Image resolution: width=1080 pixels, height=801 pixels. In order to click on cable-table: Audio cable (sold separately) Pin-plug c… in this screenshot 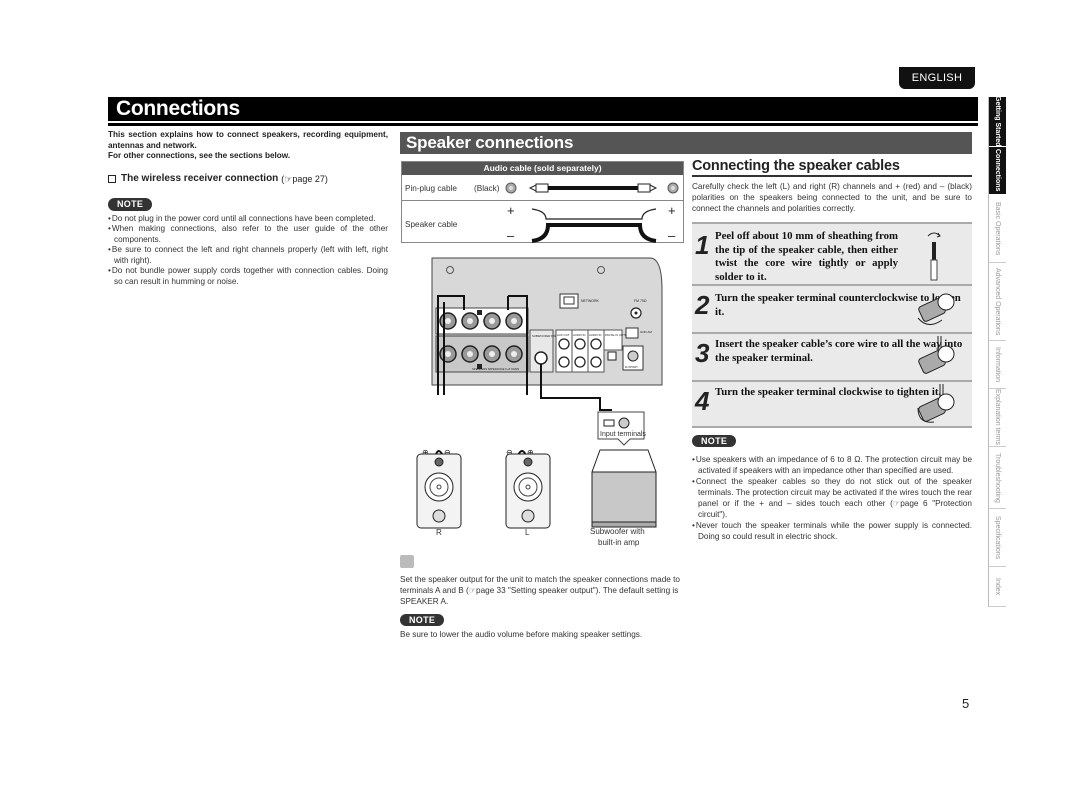, I will do `click(542, 202)`.